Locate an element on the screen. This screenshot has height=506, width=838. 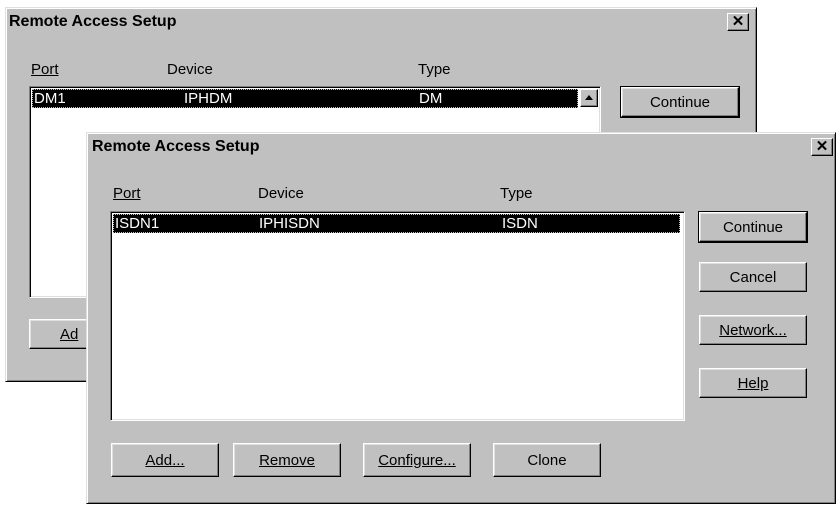
back-col-device: Device is located at coordinates (190, 69).